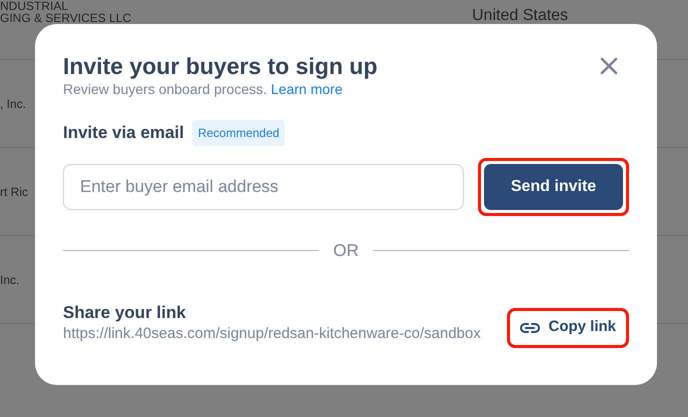 This screenshot has width=688, height=417. I want to click on table-cell-text: NDUSTRIAL, so click(34, 6).